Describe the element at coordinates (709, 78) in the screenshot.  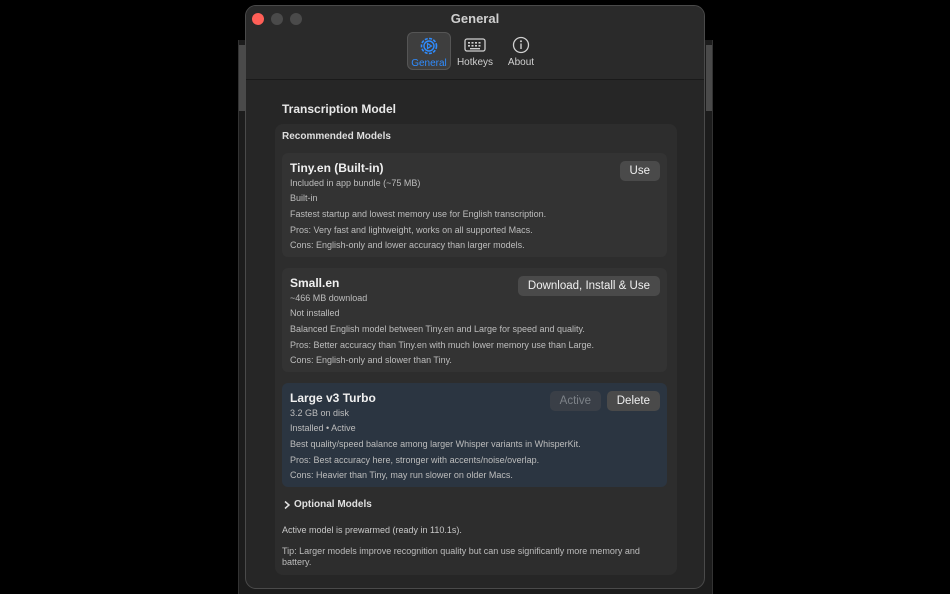
I see `background-window-edge-right` at that location.